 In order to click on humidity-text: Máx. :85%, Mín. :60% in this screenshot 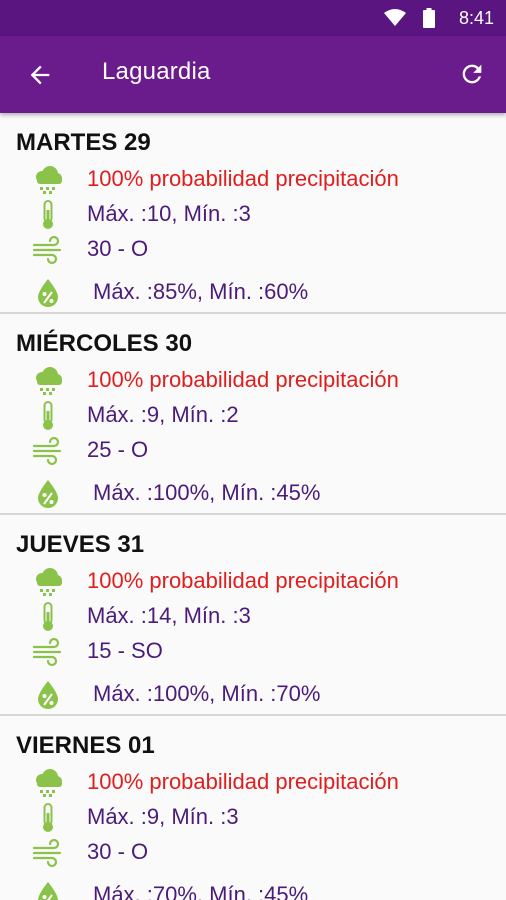, I will do `click(201, 291)`.